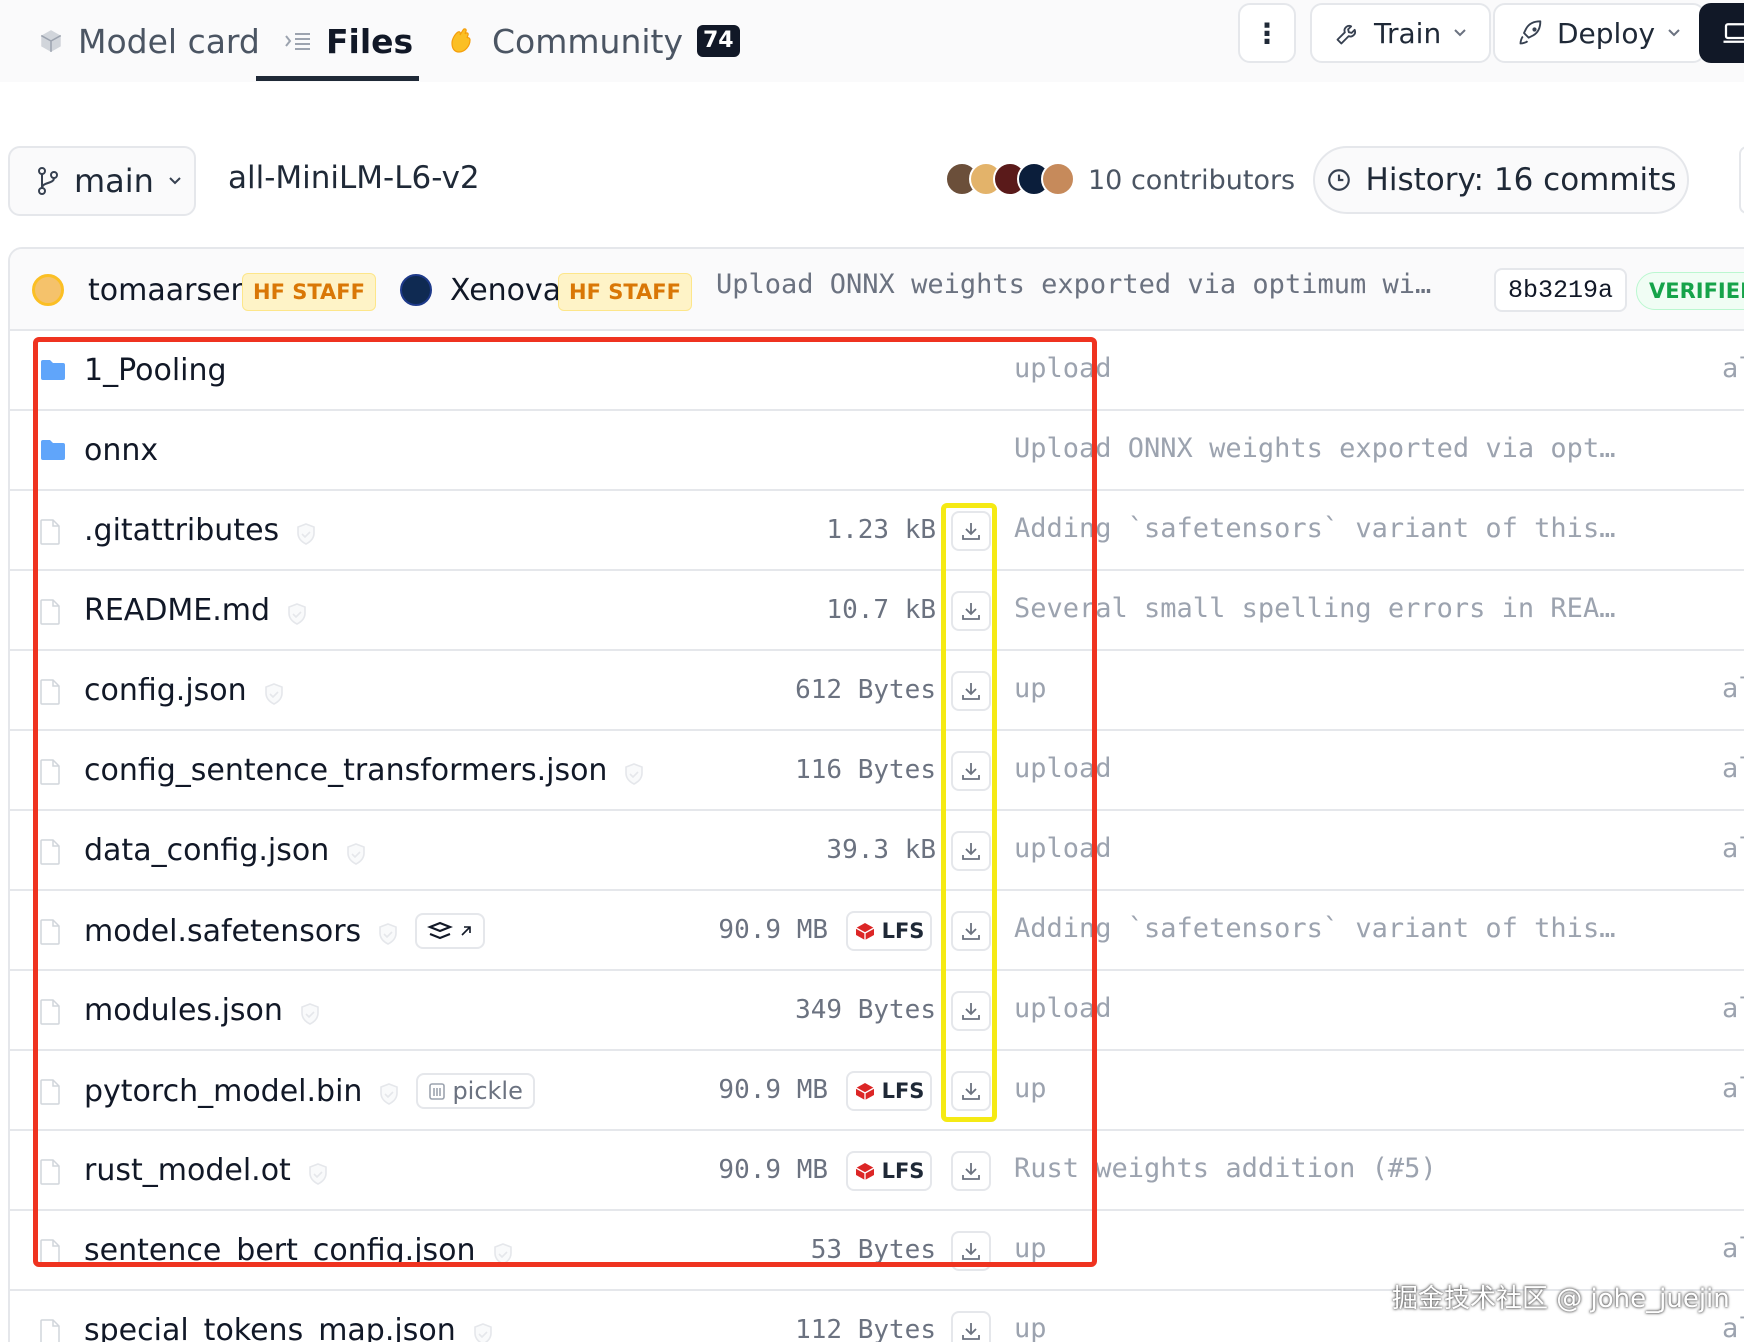 This screenshot has height=1342, width=1744. Describe the element at coordinates (877, 371) in the screenshot. I see `folder-row: 1_Pooling upload al` at that location.